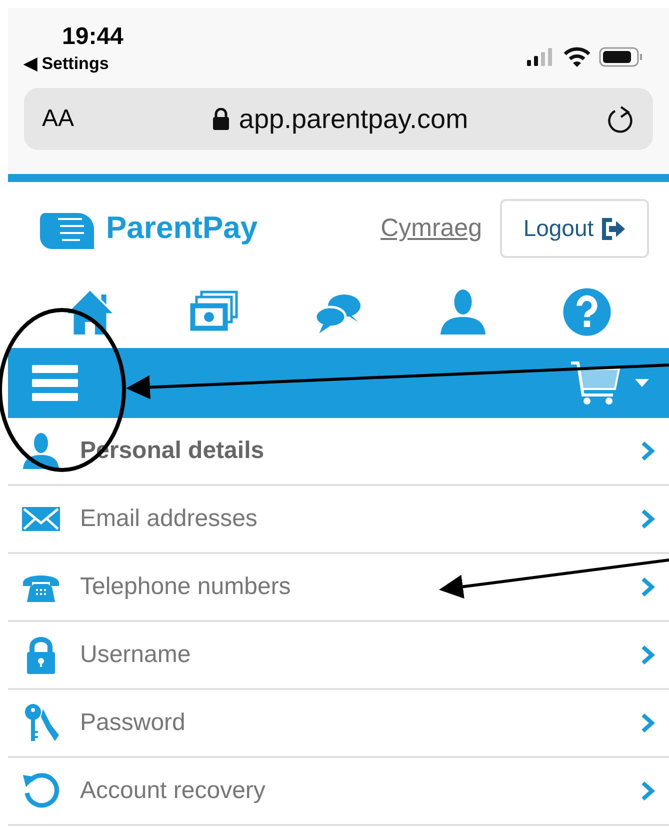  Describe the element at coordinates (642, 383) in the screenshot. I see `dropdown-caret-icon` at that location.